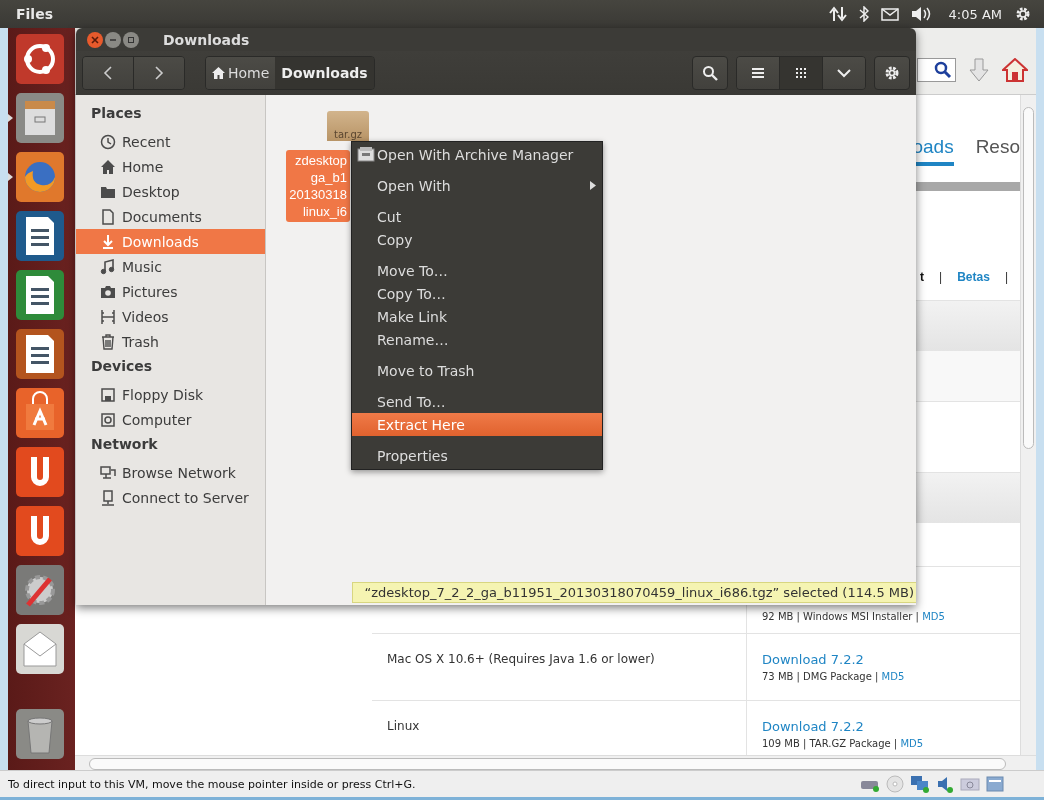 This screenshot has height=800, width=1044. Describe the element at coordinates (837, 14) in the screenshot. I see `transfer-icon` at that location.